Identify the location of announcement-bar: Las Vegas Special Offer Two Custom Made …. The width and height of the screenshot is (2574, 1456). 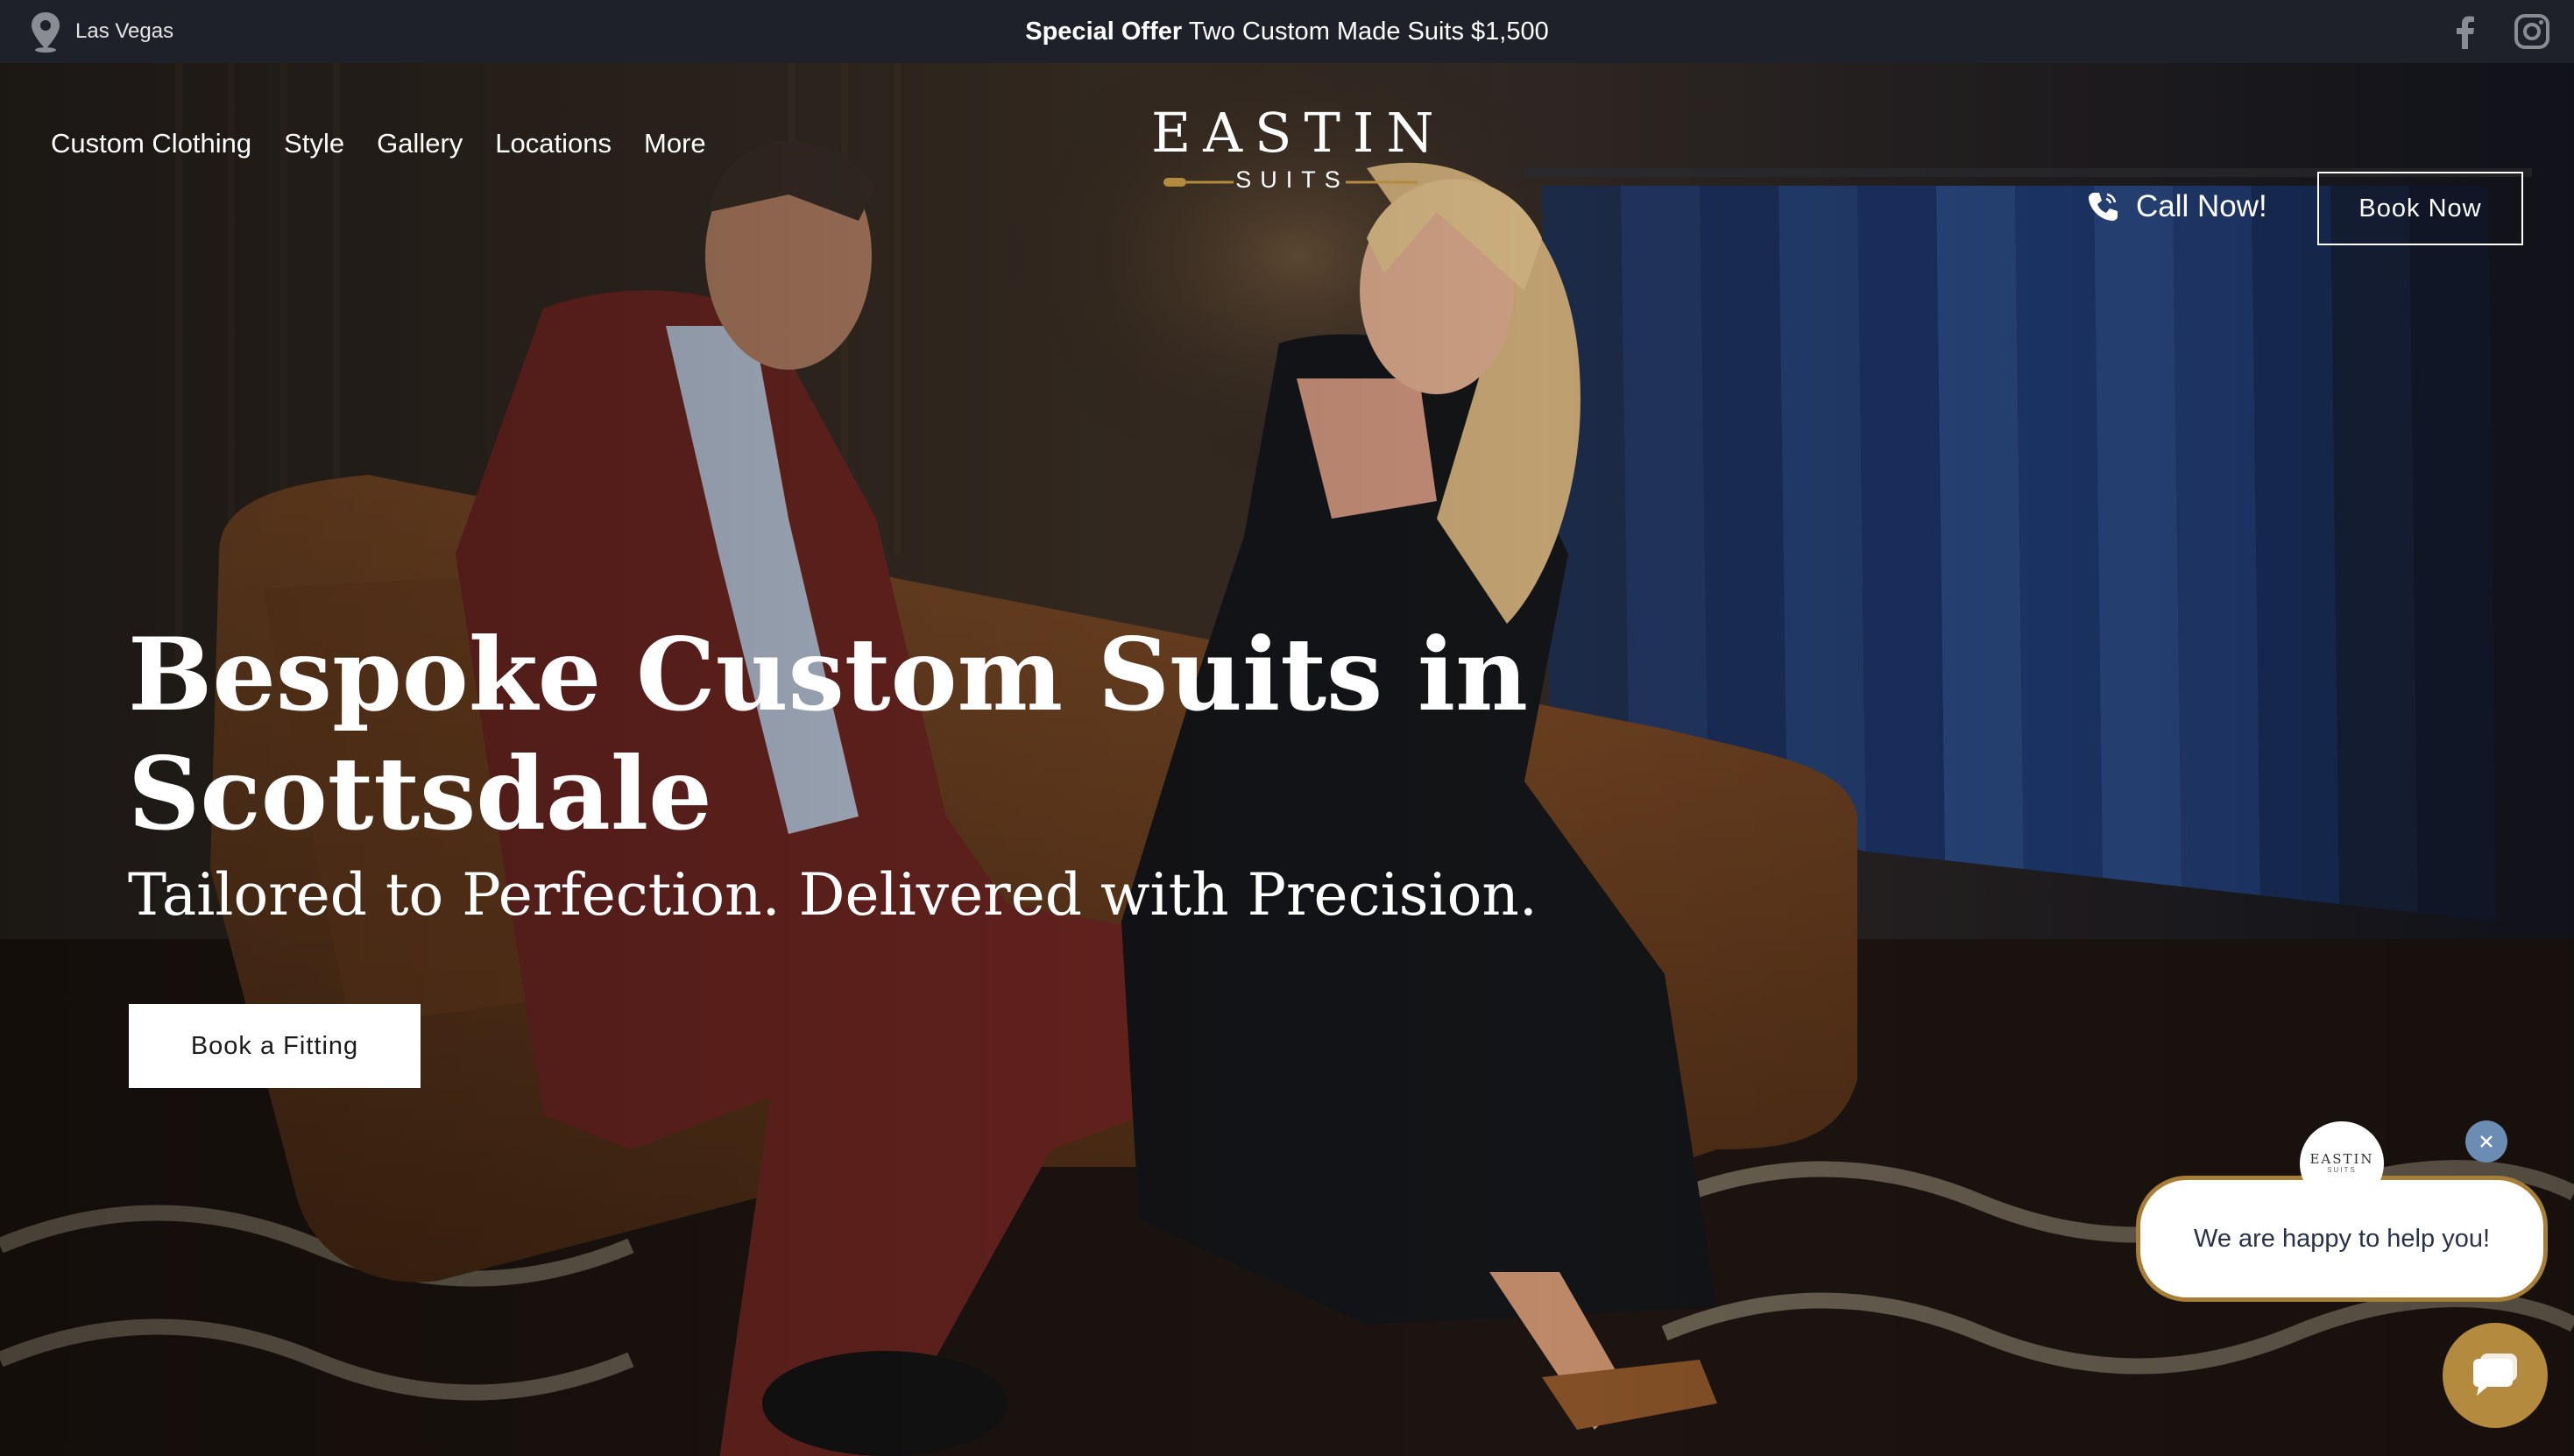
(1287, 31).